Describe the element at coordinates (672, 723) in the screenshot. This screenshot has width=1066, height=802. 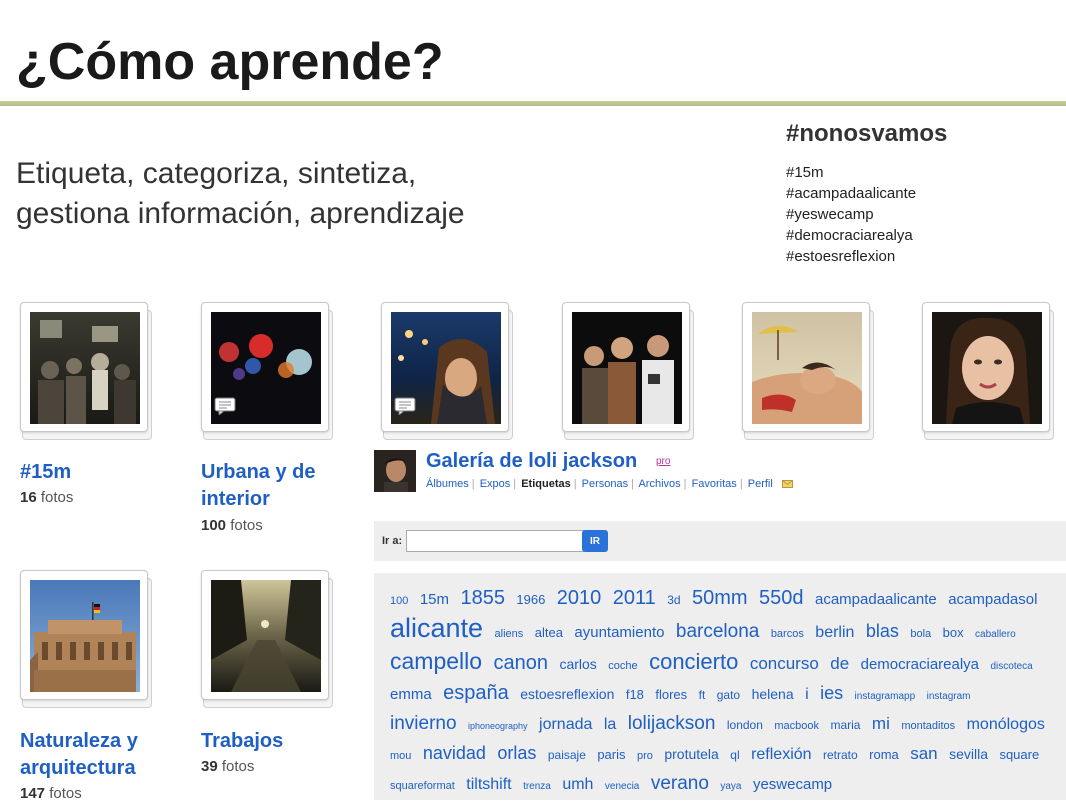
I see `tag-cloud-item: lolijackson` at that location.